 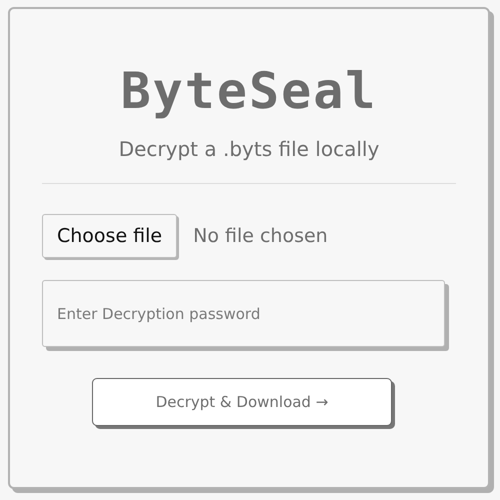 I want to click on password-field: Enter Decryption password, so click(x=243, y=313).